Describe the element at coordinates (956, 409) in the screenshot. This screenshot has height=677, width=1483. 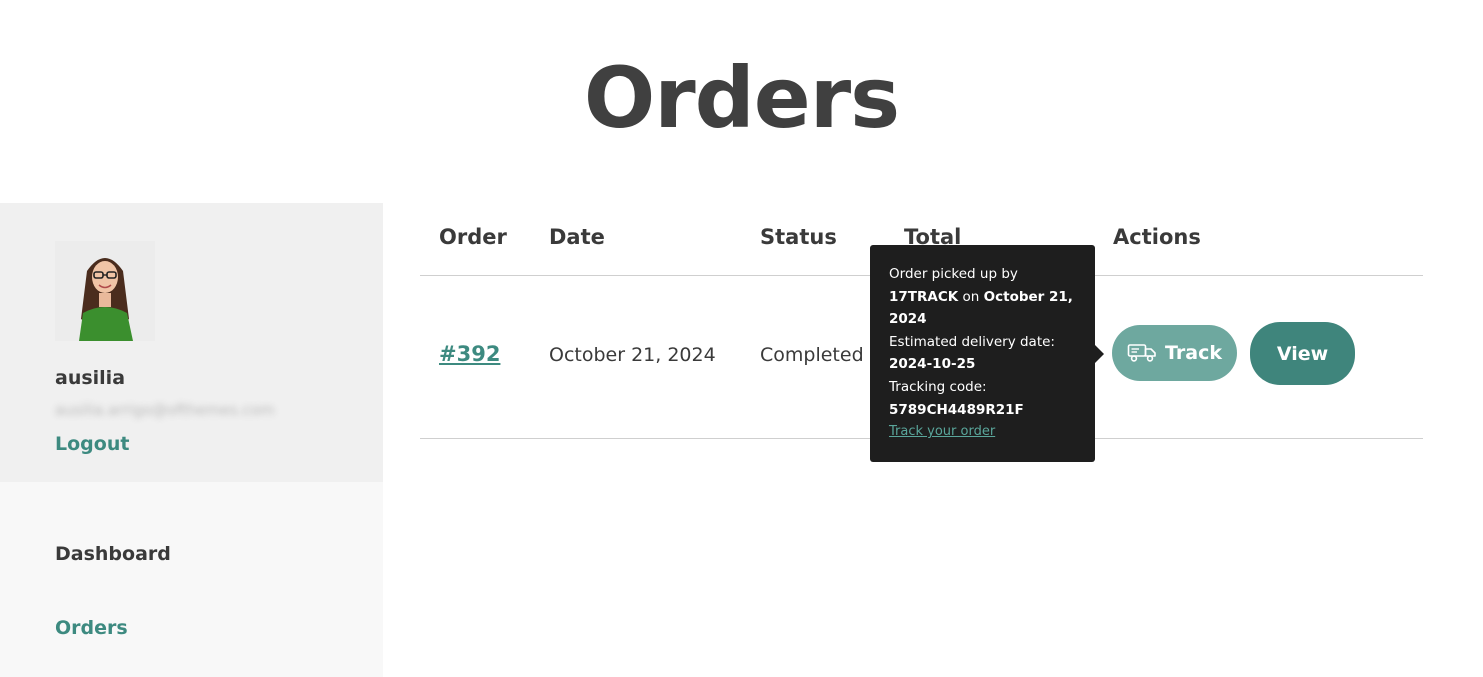
I see `tooltip-tracking-code: 5789CH4489R21F` at that location.